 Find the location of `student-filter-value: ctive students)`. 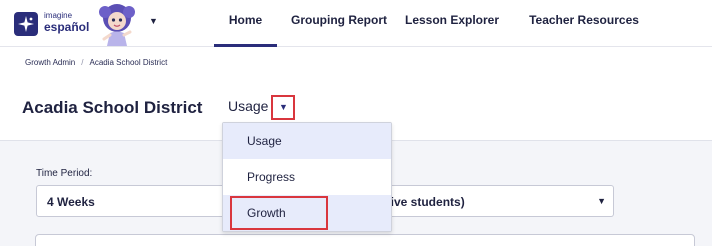

student-filter-value: ctive students) is located at coordinates (422, 202).